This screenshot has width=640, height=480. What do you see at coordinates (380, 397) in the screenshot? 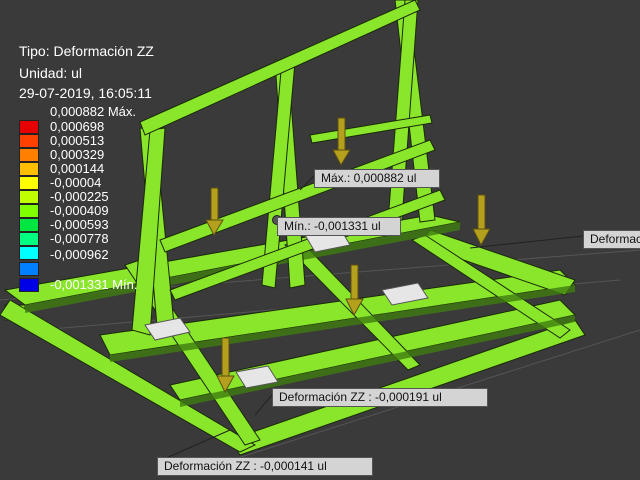
I see `probe-label-1: Deformación ZZ : -0,000191 ul` at bounding box center [380, 397].